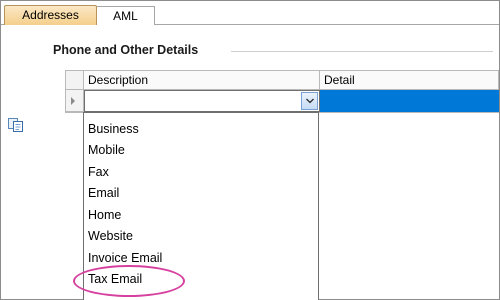 This screenshot has height=300, width=500. Describe the element at coordinates (103, 193) in the screenshot. I see `dropdown-option-email: Email` at that location.